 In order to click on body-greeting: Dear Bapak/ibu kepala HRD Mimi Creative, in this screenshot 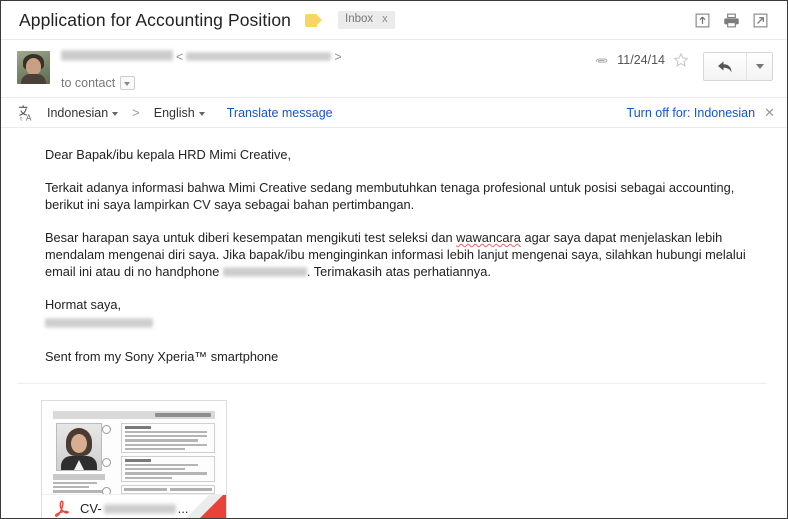, I will do `click(168, 154)`.